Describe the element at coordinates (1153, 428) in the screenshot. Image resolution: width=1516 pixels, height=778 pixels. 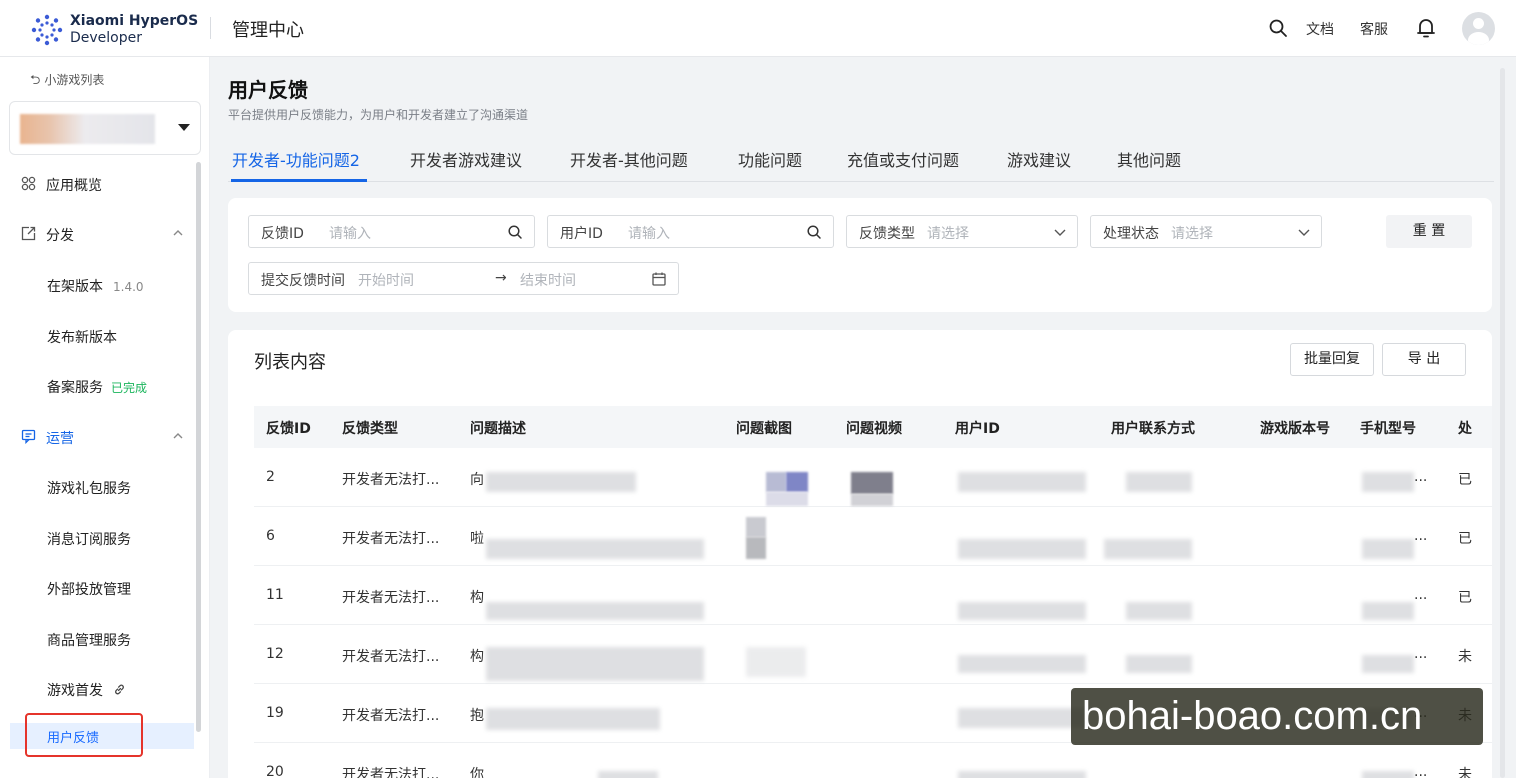
I see `column-header: 用户联系方式` at that location.